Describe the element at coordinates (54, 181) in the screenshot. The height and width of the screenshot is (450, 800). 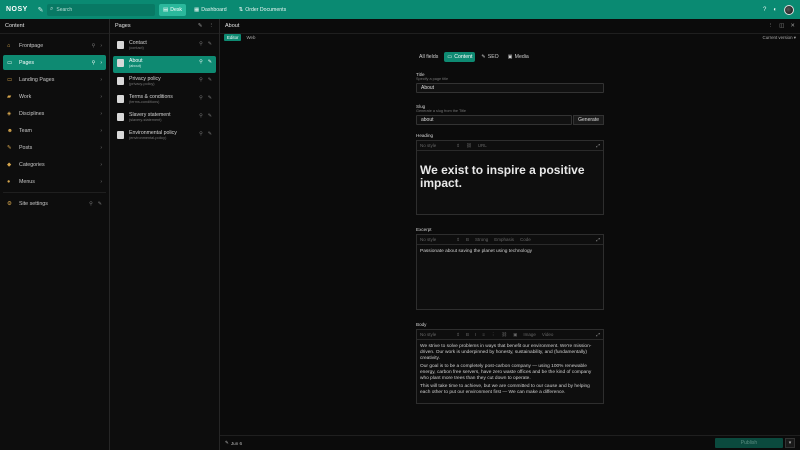
I see `sidebar-item-menus: ● Menus ›` at that location.